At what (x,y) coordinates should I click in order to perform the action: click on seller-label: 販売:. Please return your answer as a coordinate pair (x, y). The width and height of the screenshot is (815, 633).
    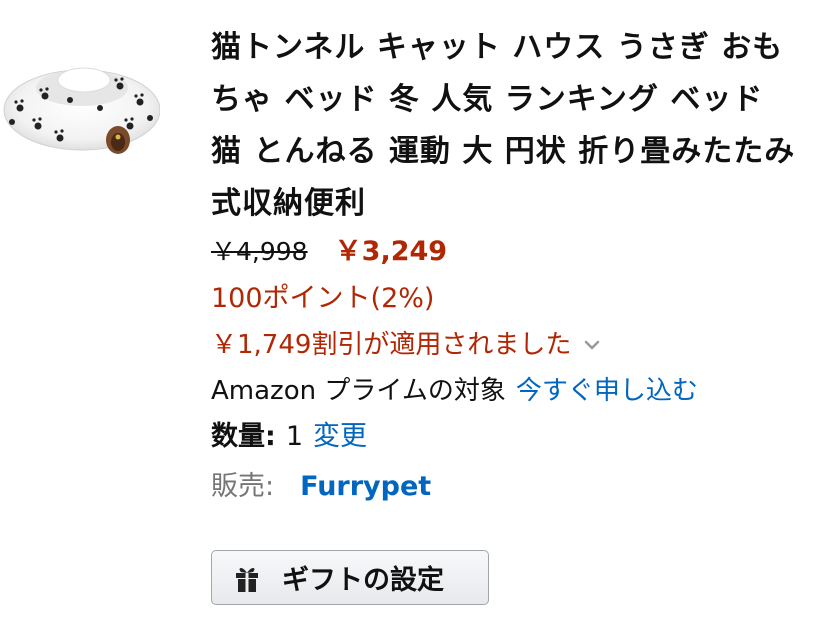
    Looking at the image, I should click on (243, 486).